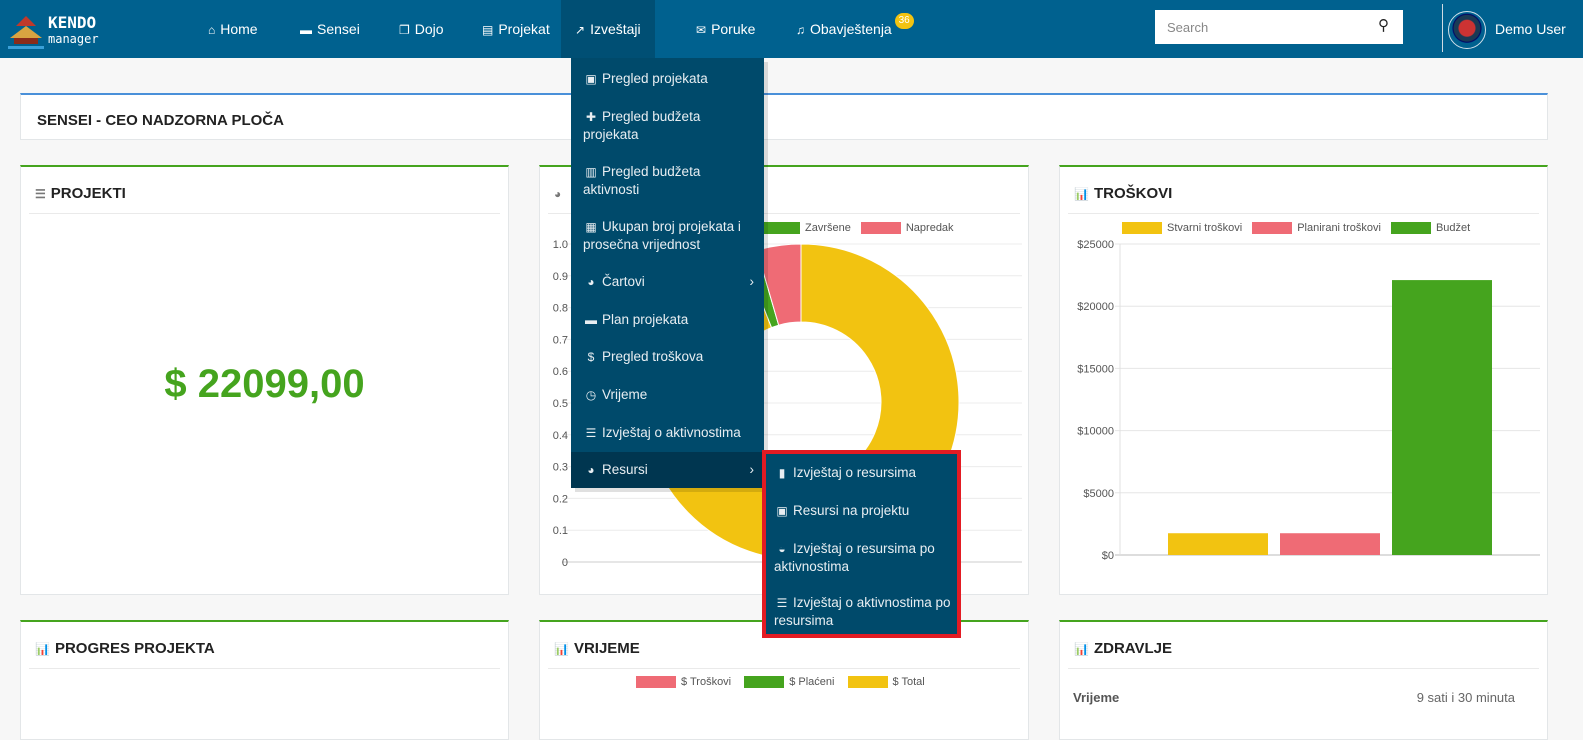 This screenshot has width=1583, height=740. What do you see at coordinates (864, 612) in the screenshot?
I see `submenu-item-izvjestaj-o-aktivnostima-po-resursima: ☰ Izvještaj o aktivnostima po resursima` at bounding box center [864, 612].